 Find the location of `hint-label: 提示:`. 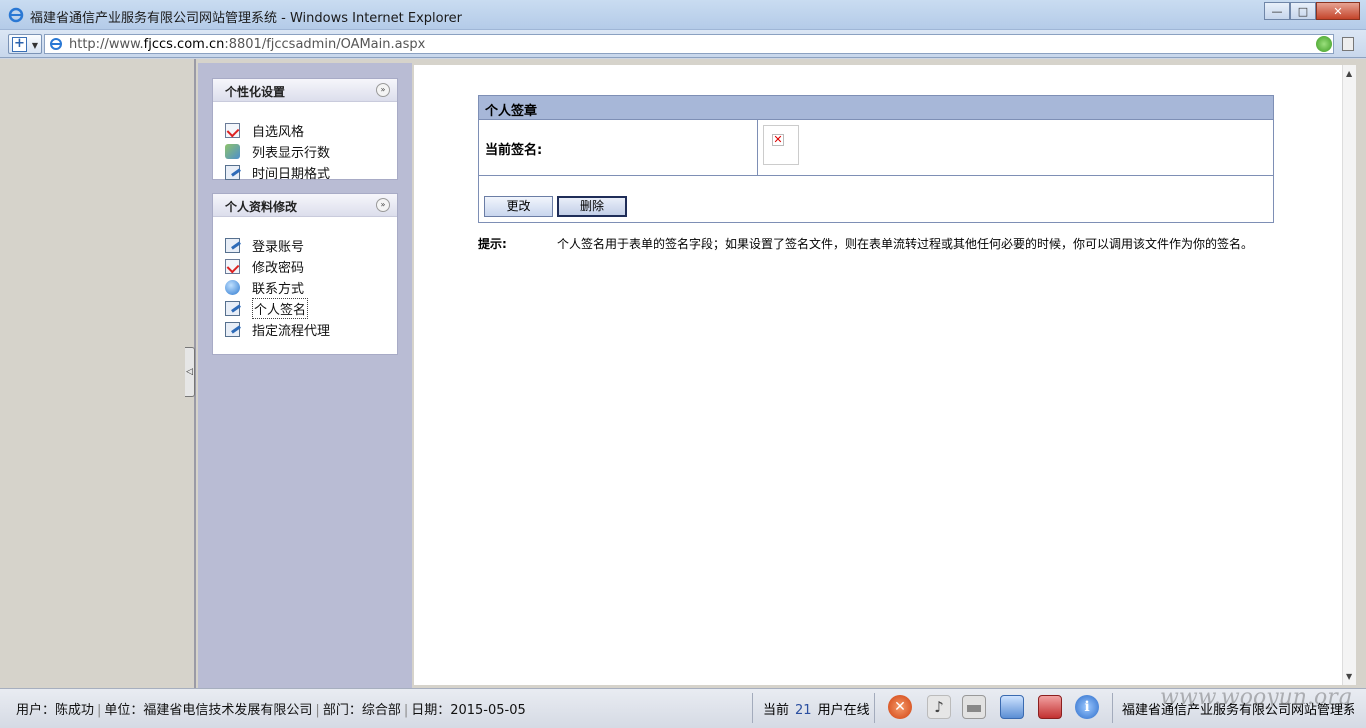

hint-label: 提示: is located at coordinates (492, 244).